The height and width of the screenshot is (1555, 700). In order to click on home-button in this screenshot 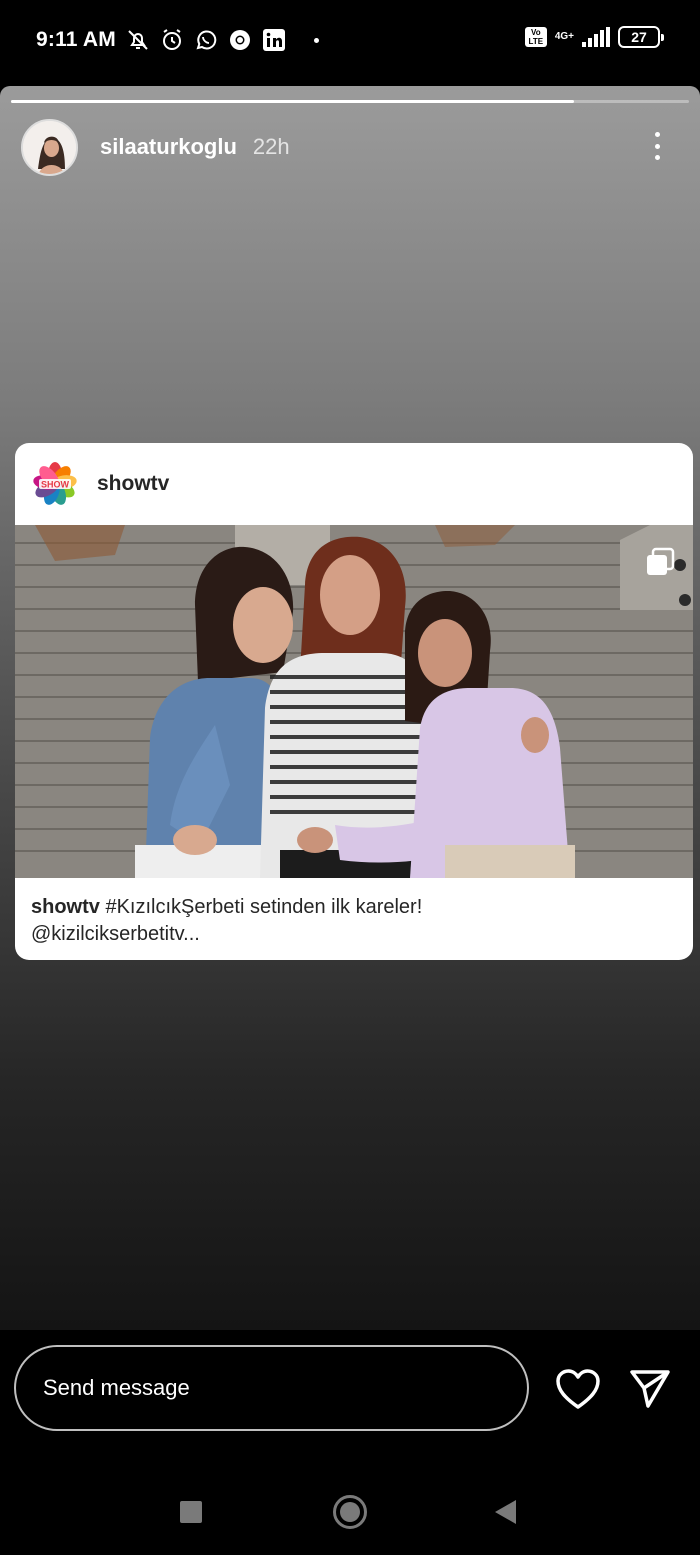, I will do `click(350, 1512)`.